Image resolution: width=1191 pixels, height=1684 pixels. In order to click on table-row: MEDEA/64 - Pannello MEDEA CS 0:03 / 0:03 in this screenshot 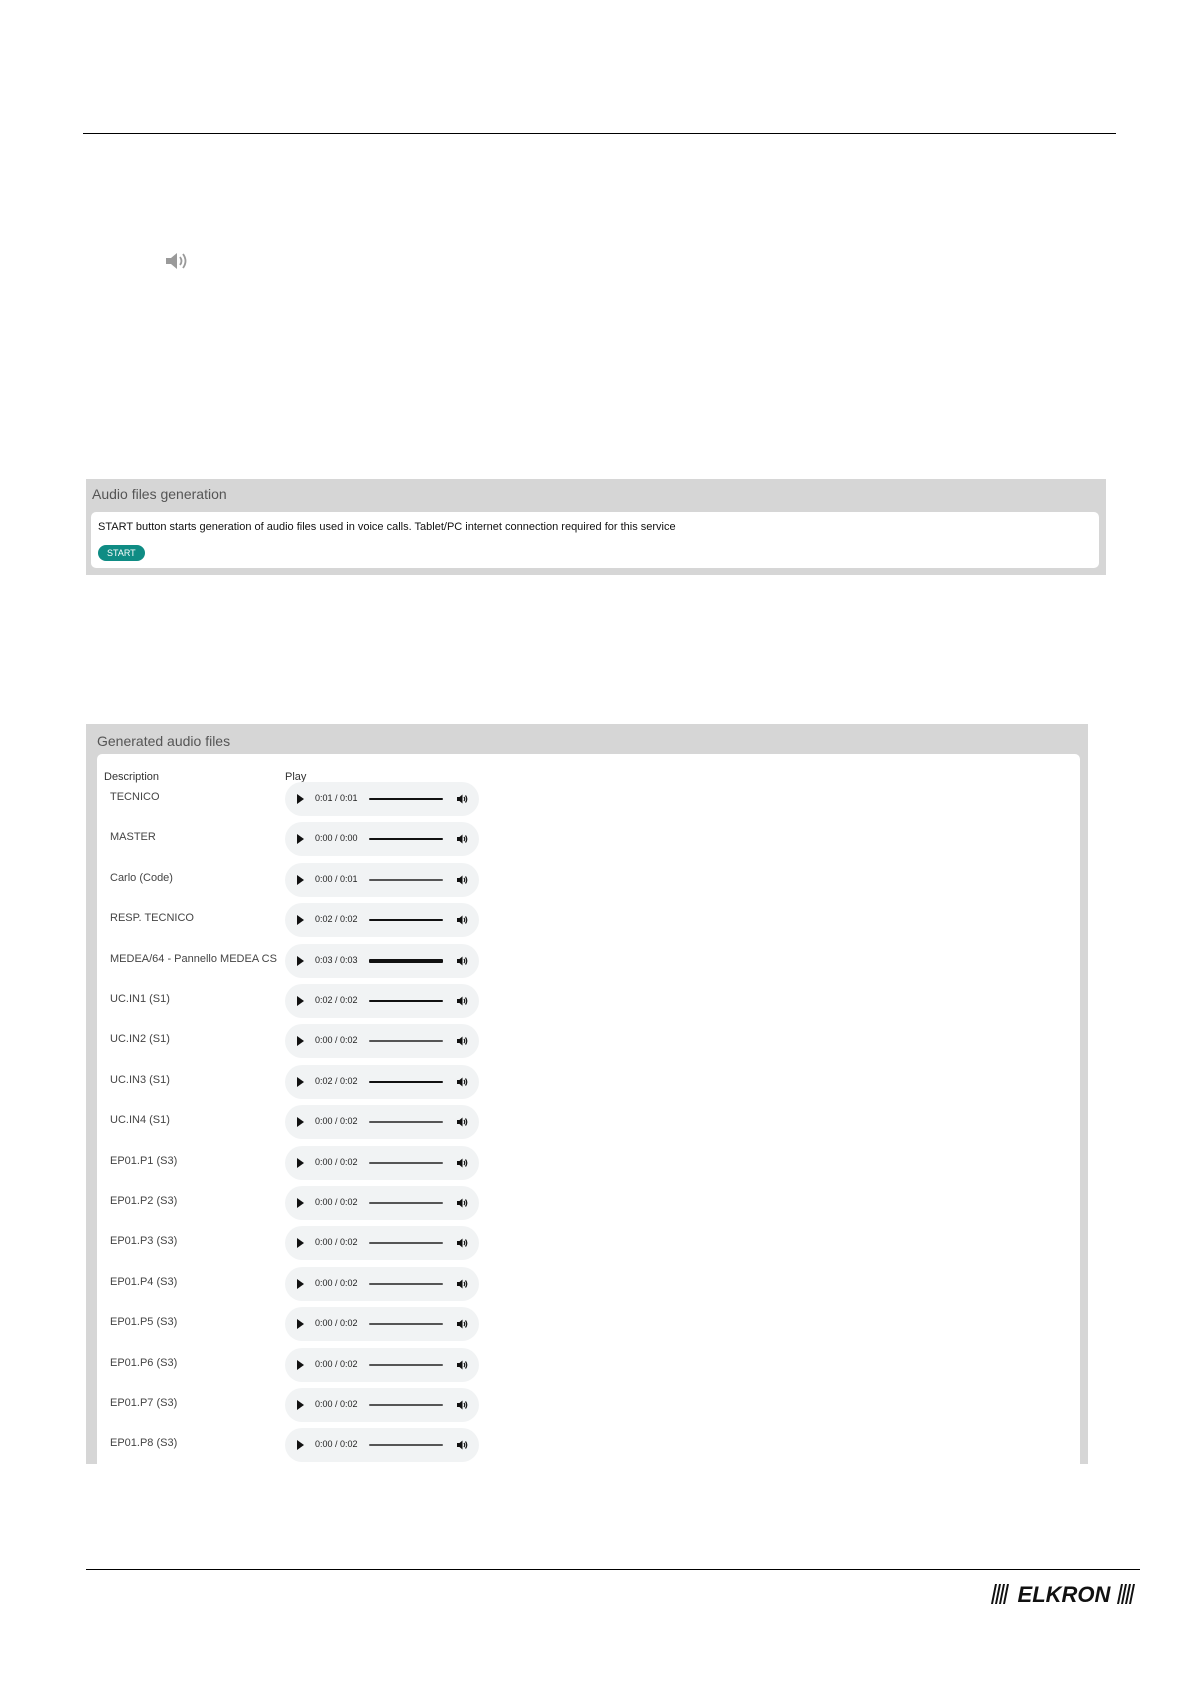, I will do `click(297, 960)`.